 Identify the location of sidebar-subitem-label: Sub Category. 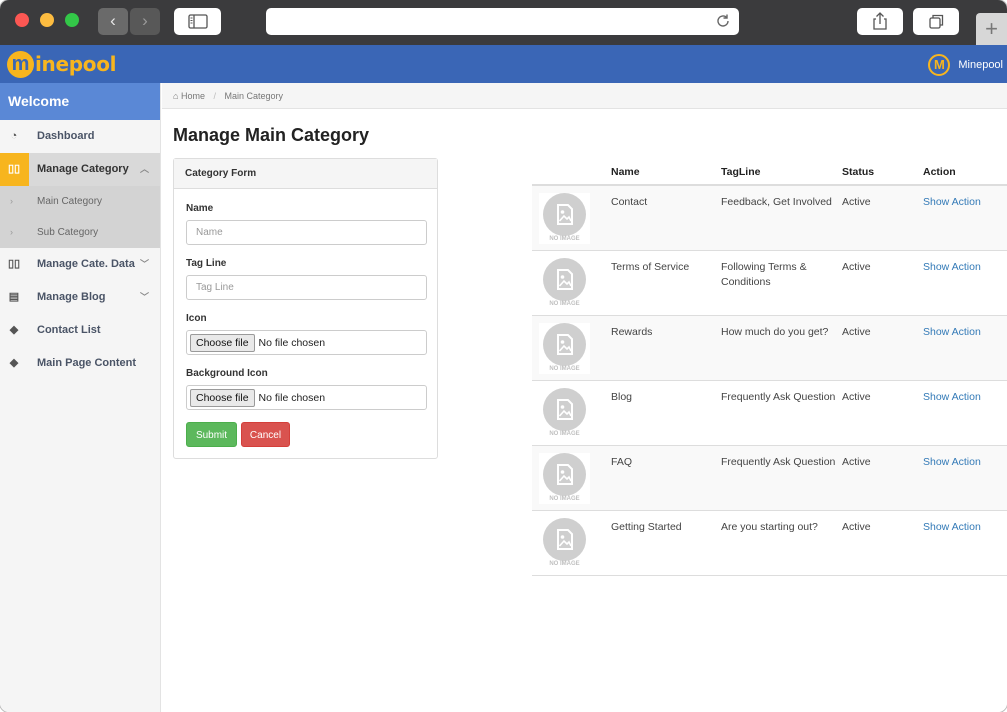
(68, 232).